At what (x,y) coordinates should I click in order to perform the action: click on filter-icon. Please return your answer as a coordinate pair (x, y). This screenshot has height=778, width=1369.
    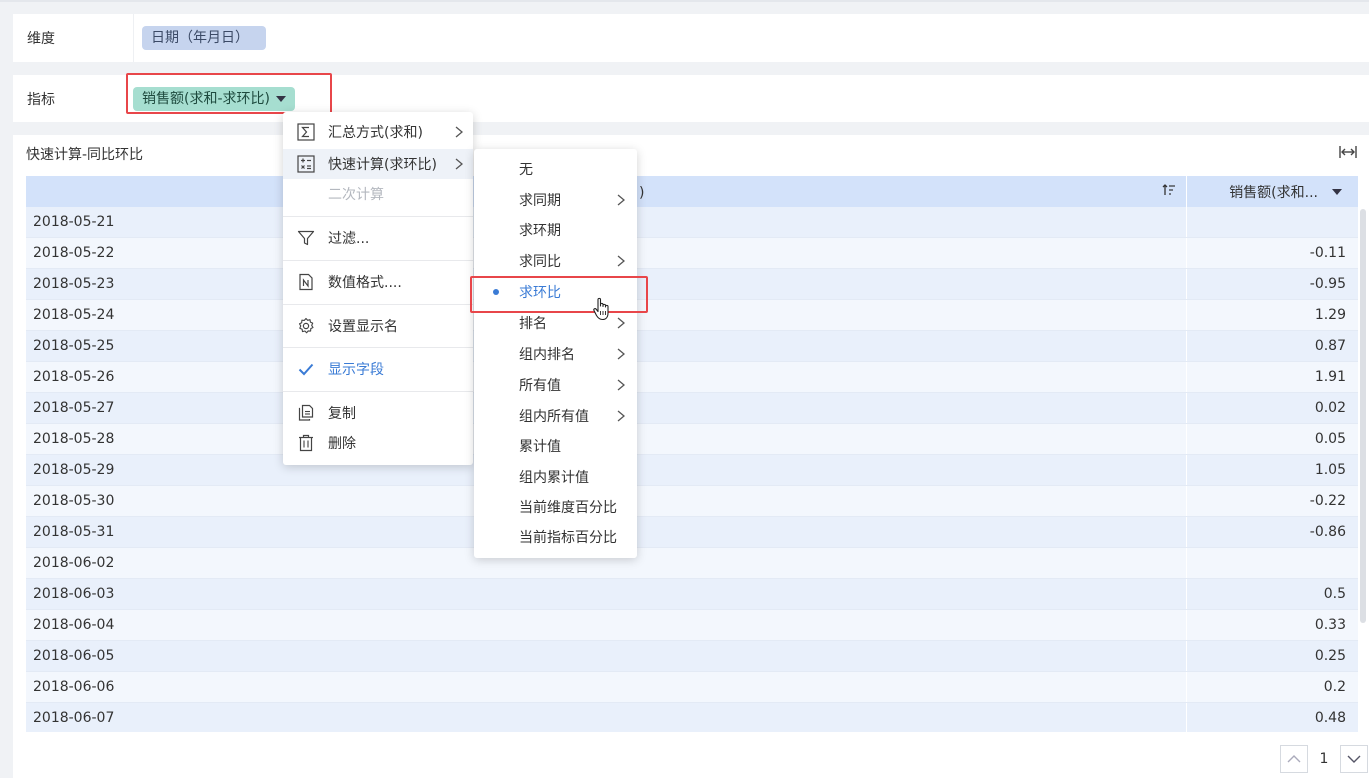
    Looking at the image, I should click on (306, 238).